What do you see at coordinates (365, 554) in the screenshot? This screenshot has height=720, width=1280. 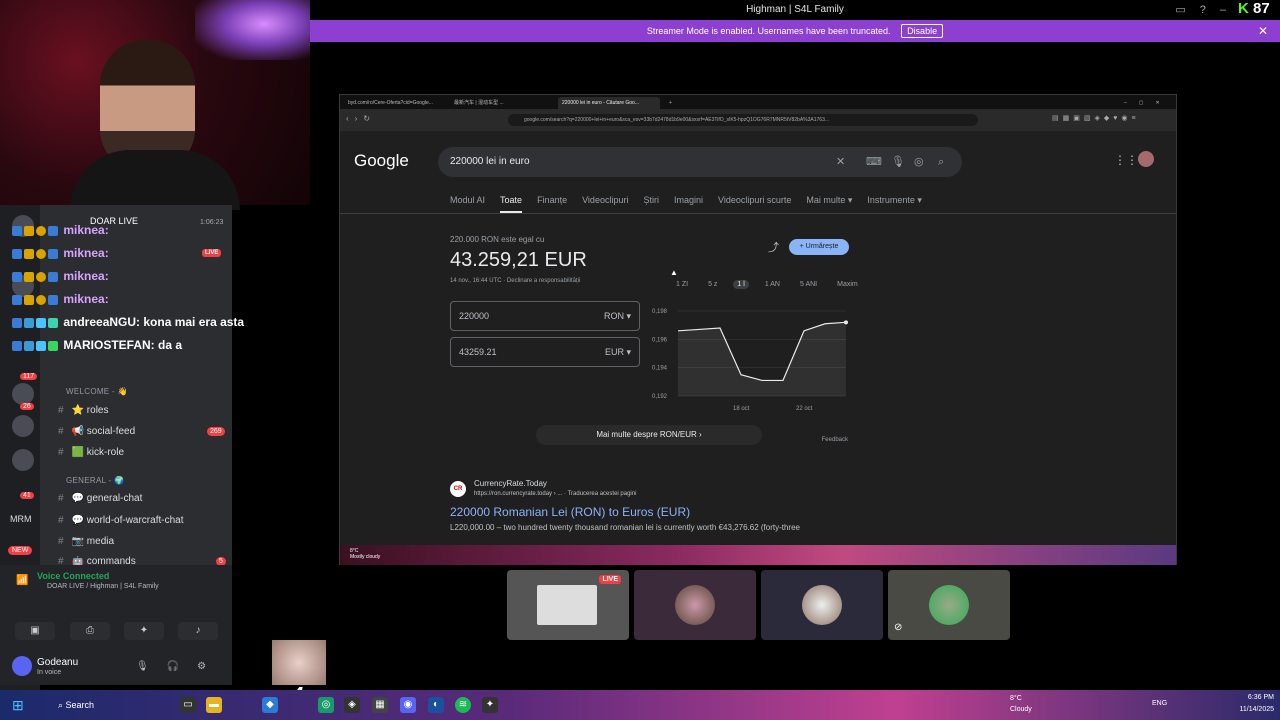 I see `weather-mini: 8°C Mostly cloudy` at bounding box center [365, 554].